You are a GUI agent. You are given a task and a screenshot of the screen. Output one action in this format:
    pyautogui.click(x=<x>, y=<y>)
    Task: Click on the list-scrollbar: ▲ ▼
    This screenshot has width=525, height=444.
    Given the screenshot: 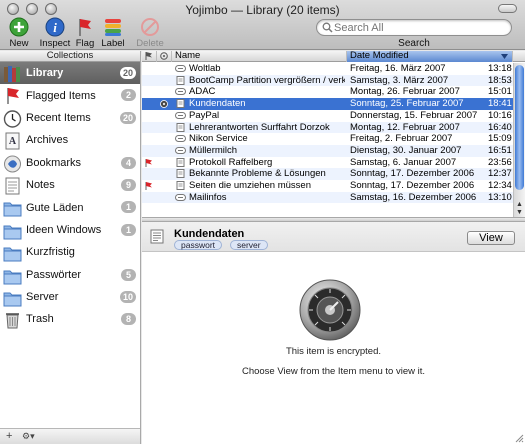 What is the action you would take?
    pyautogui.click(x=519, y=140)
    